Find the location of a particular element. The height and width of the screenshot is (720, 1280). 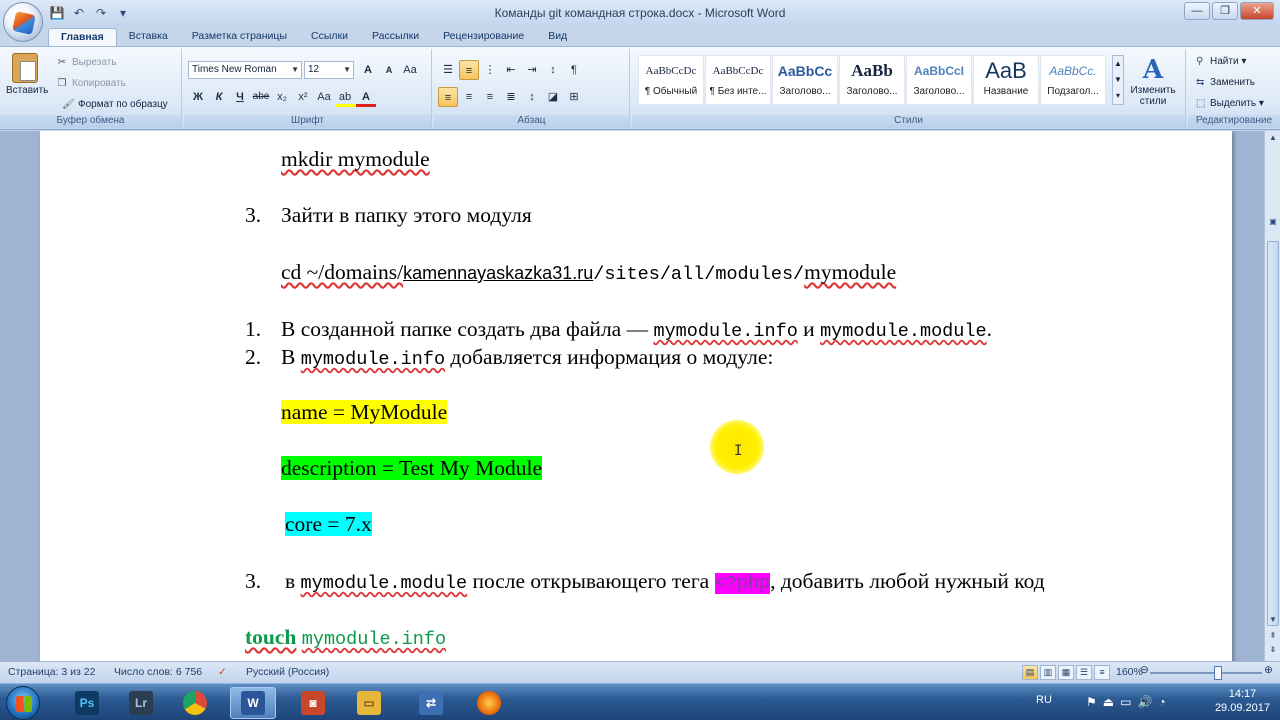

taskbar-word: W is located at coordinates (253, 703).